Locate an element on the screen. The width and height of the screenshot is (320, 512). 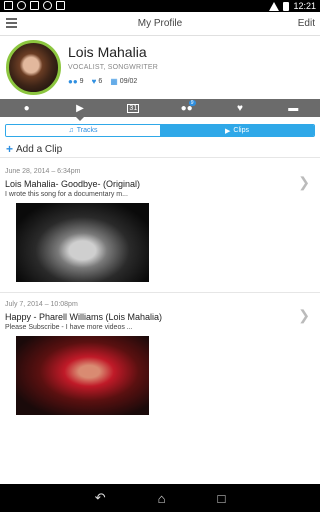
page-title: My Profile is located at coordinates (160, 23).